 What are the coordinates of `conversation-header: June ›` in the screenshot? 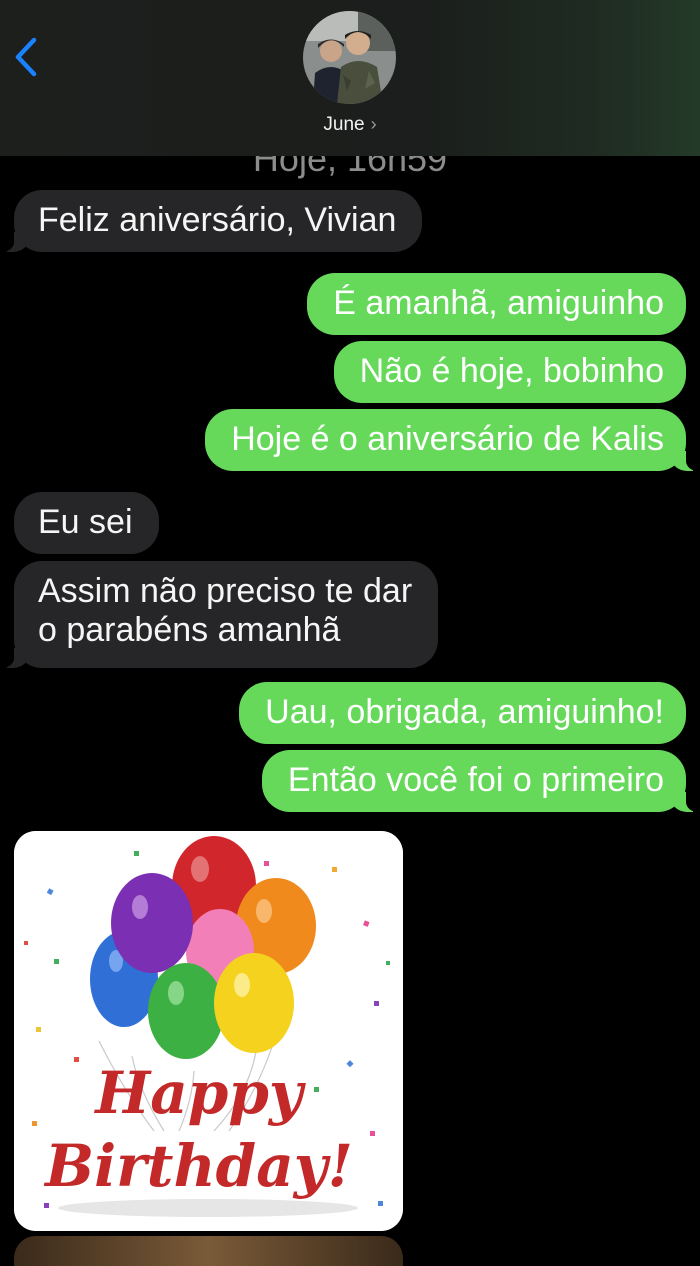 It's located at (350, 78).